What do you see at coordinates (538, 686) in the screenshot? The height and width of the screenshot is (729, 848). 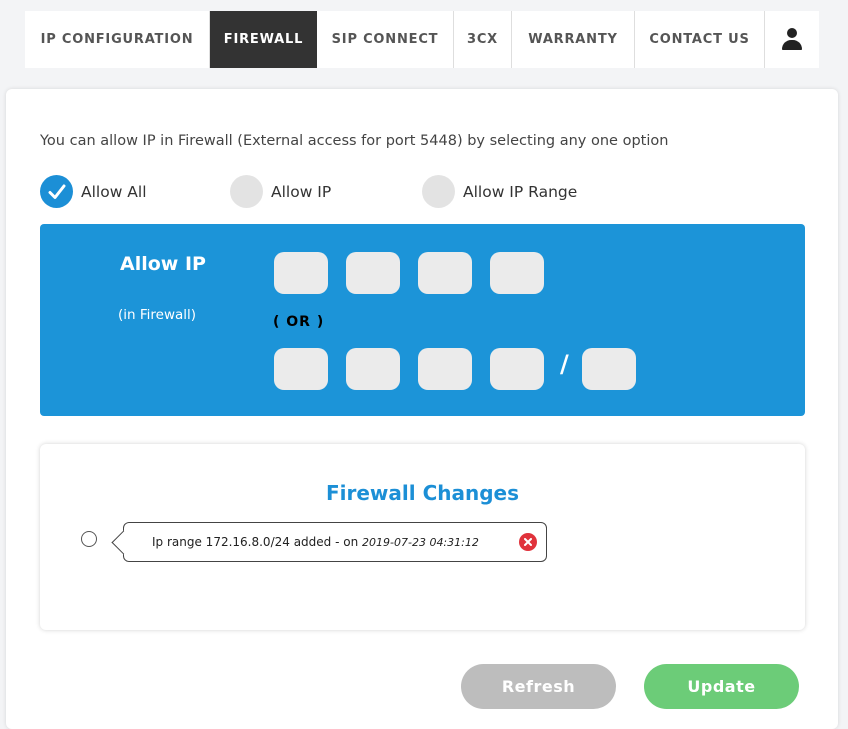 I see `refresh-button: Refresh` at bounding box center [538, 686].